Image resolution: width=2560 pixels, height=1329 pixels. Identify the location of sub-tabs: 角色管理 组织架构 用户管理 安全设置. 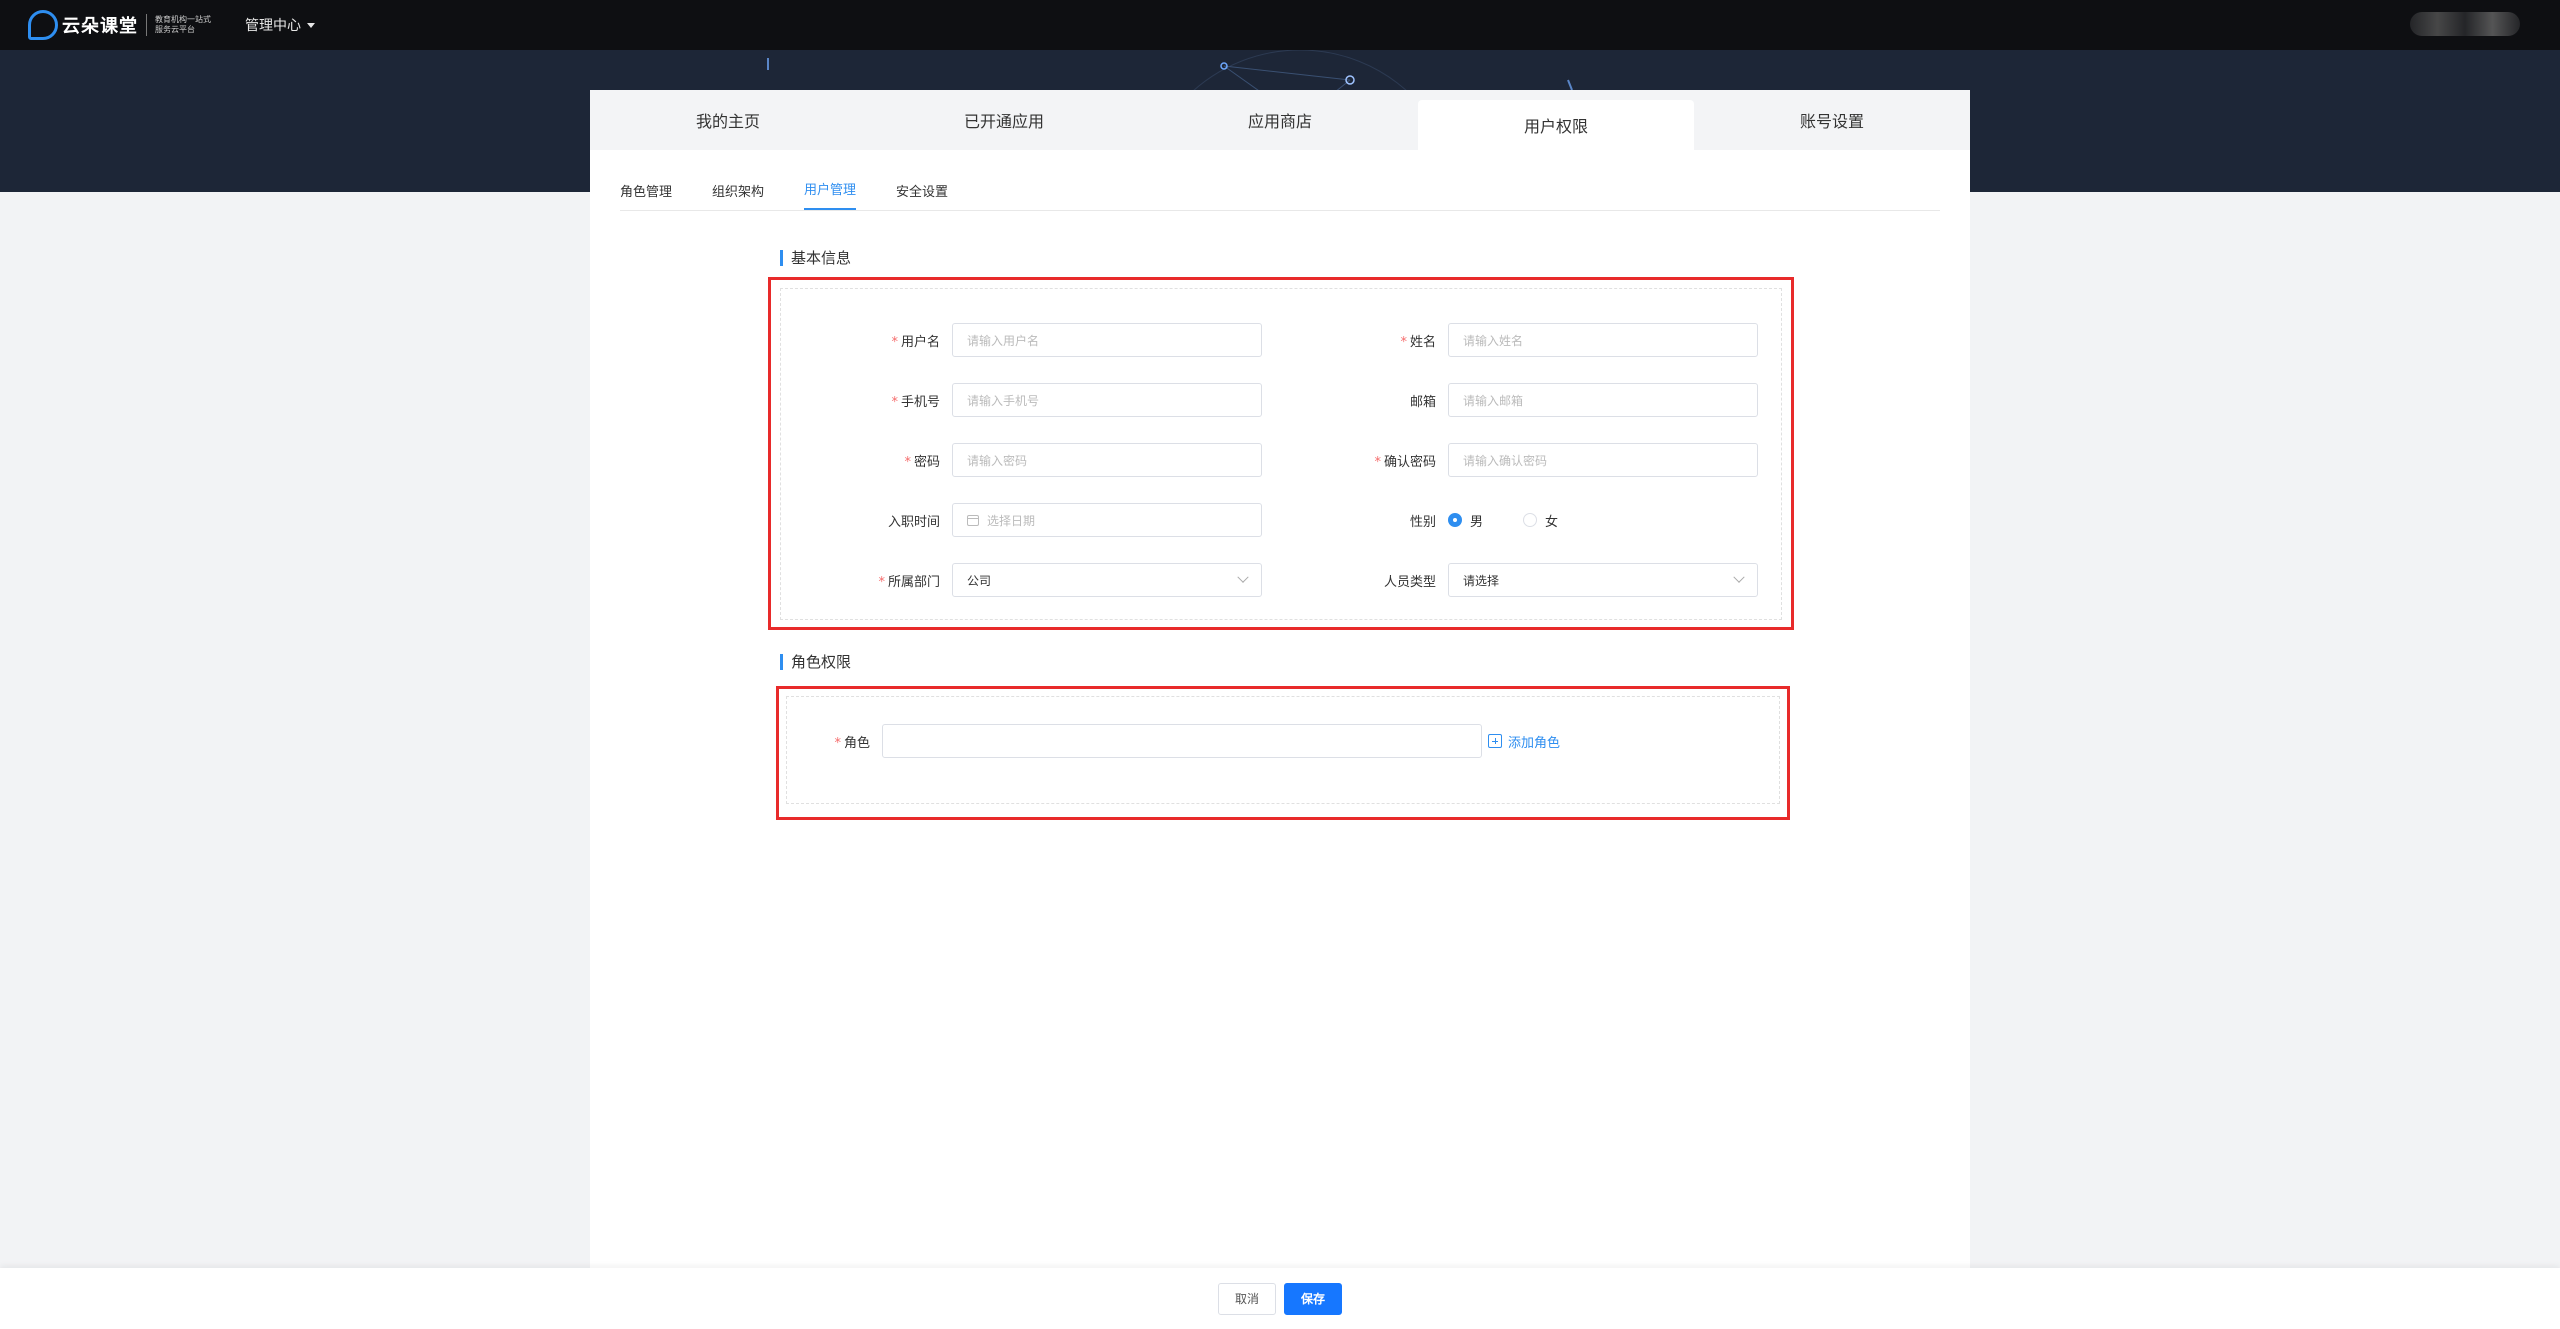
(1280, 180).